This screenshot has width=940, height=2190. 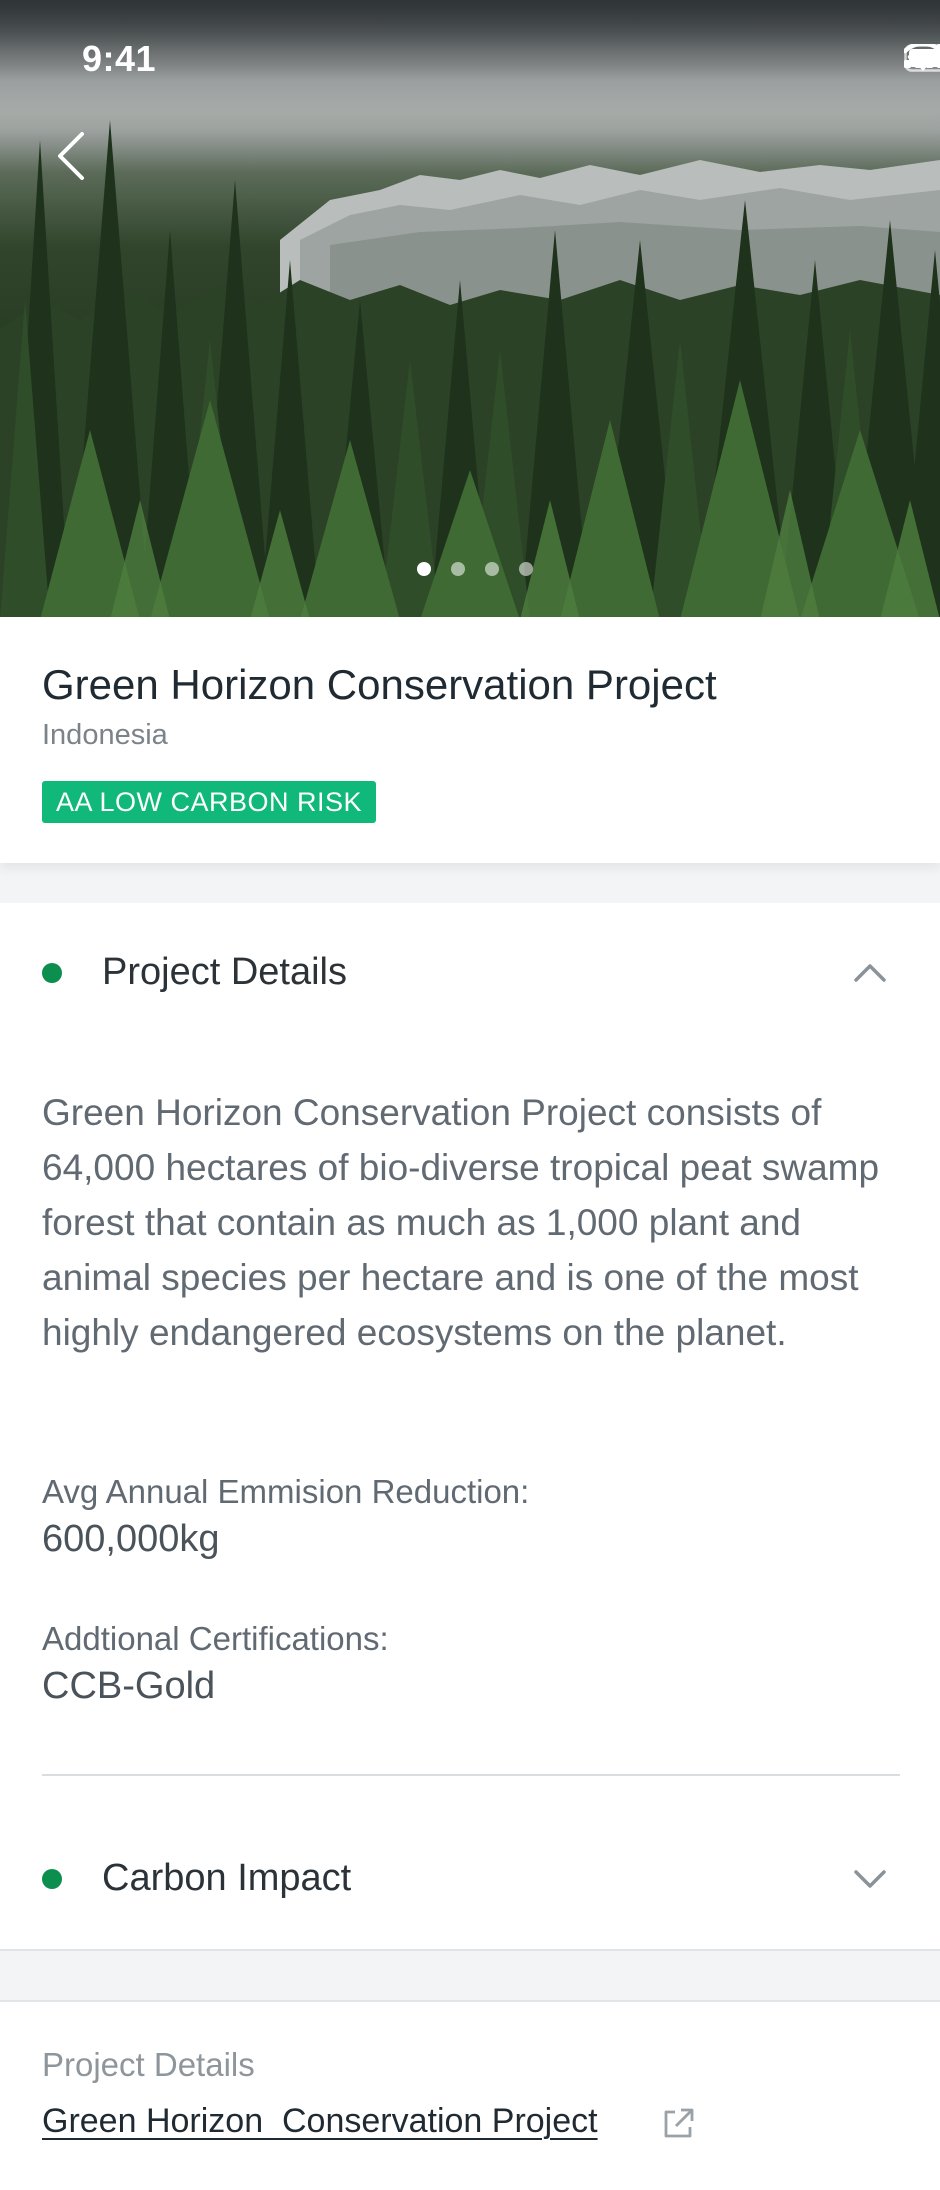 What do you see at coordinates (227, 1878) in the screenshot?
I see `carbon-impact-title: Carbon Impact` at bounding box center [227, 1878].